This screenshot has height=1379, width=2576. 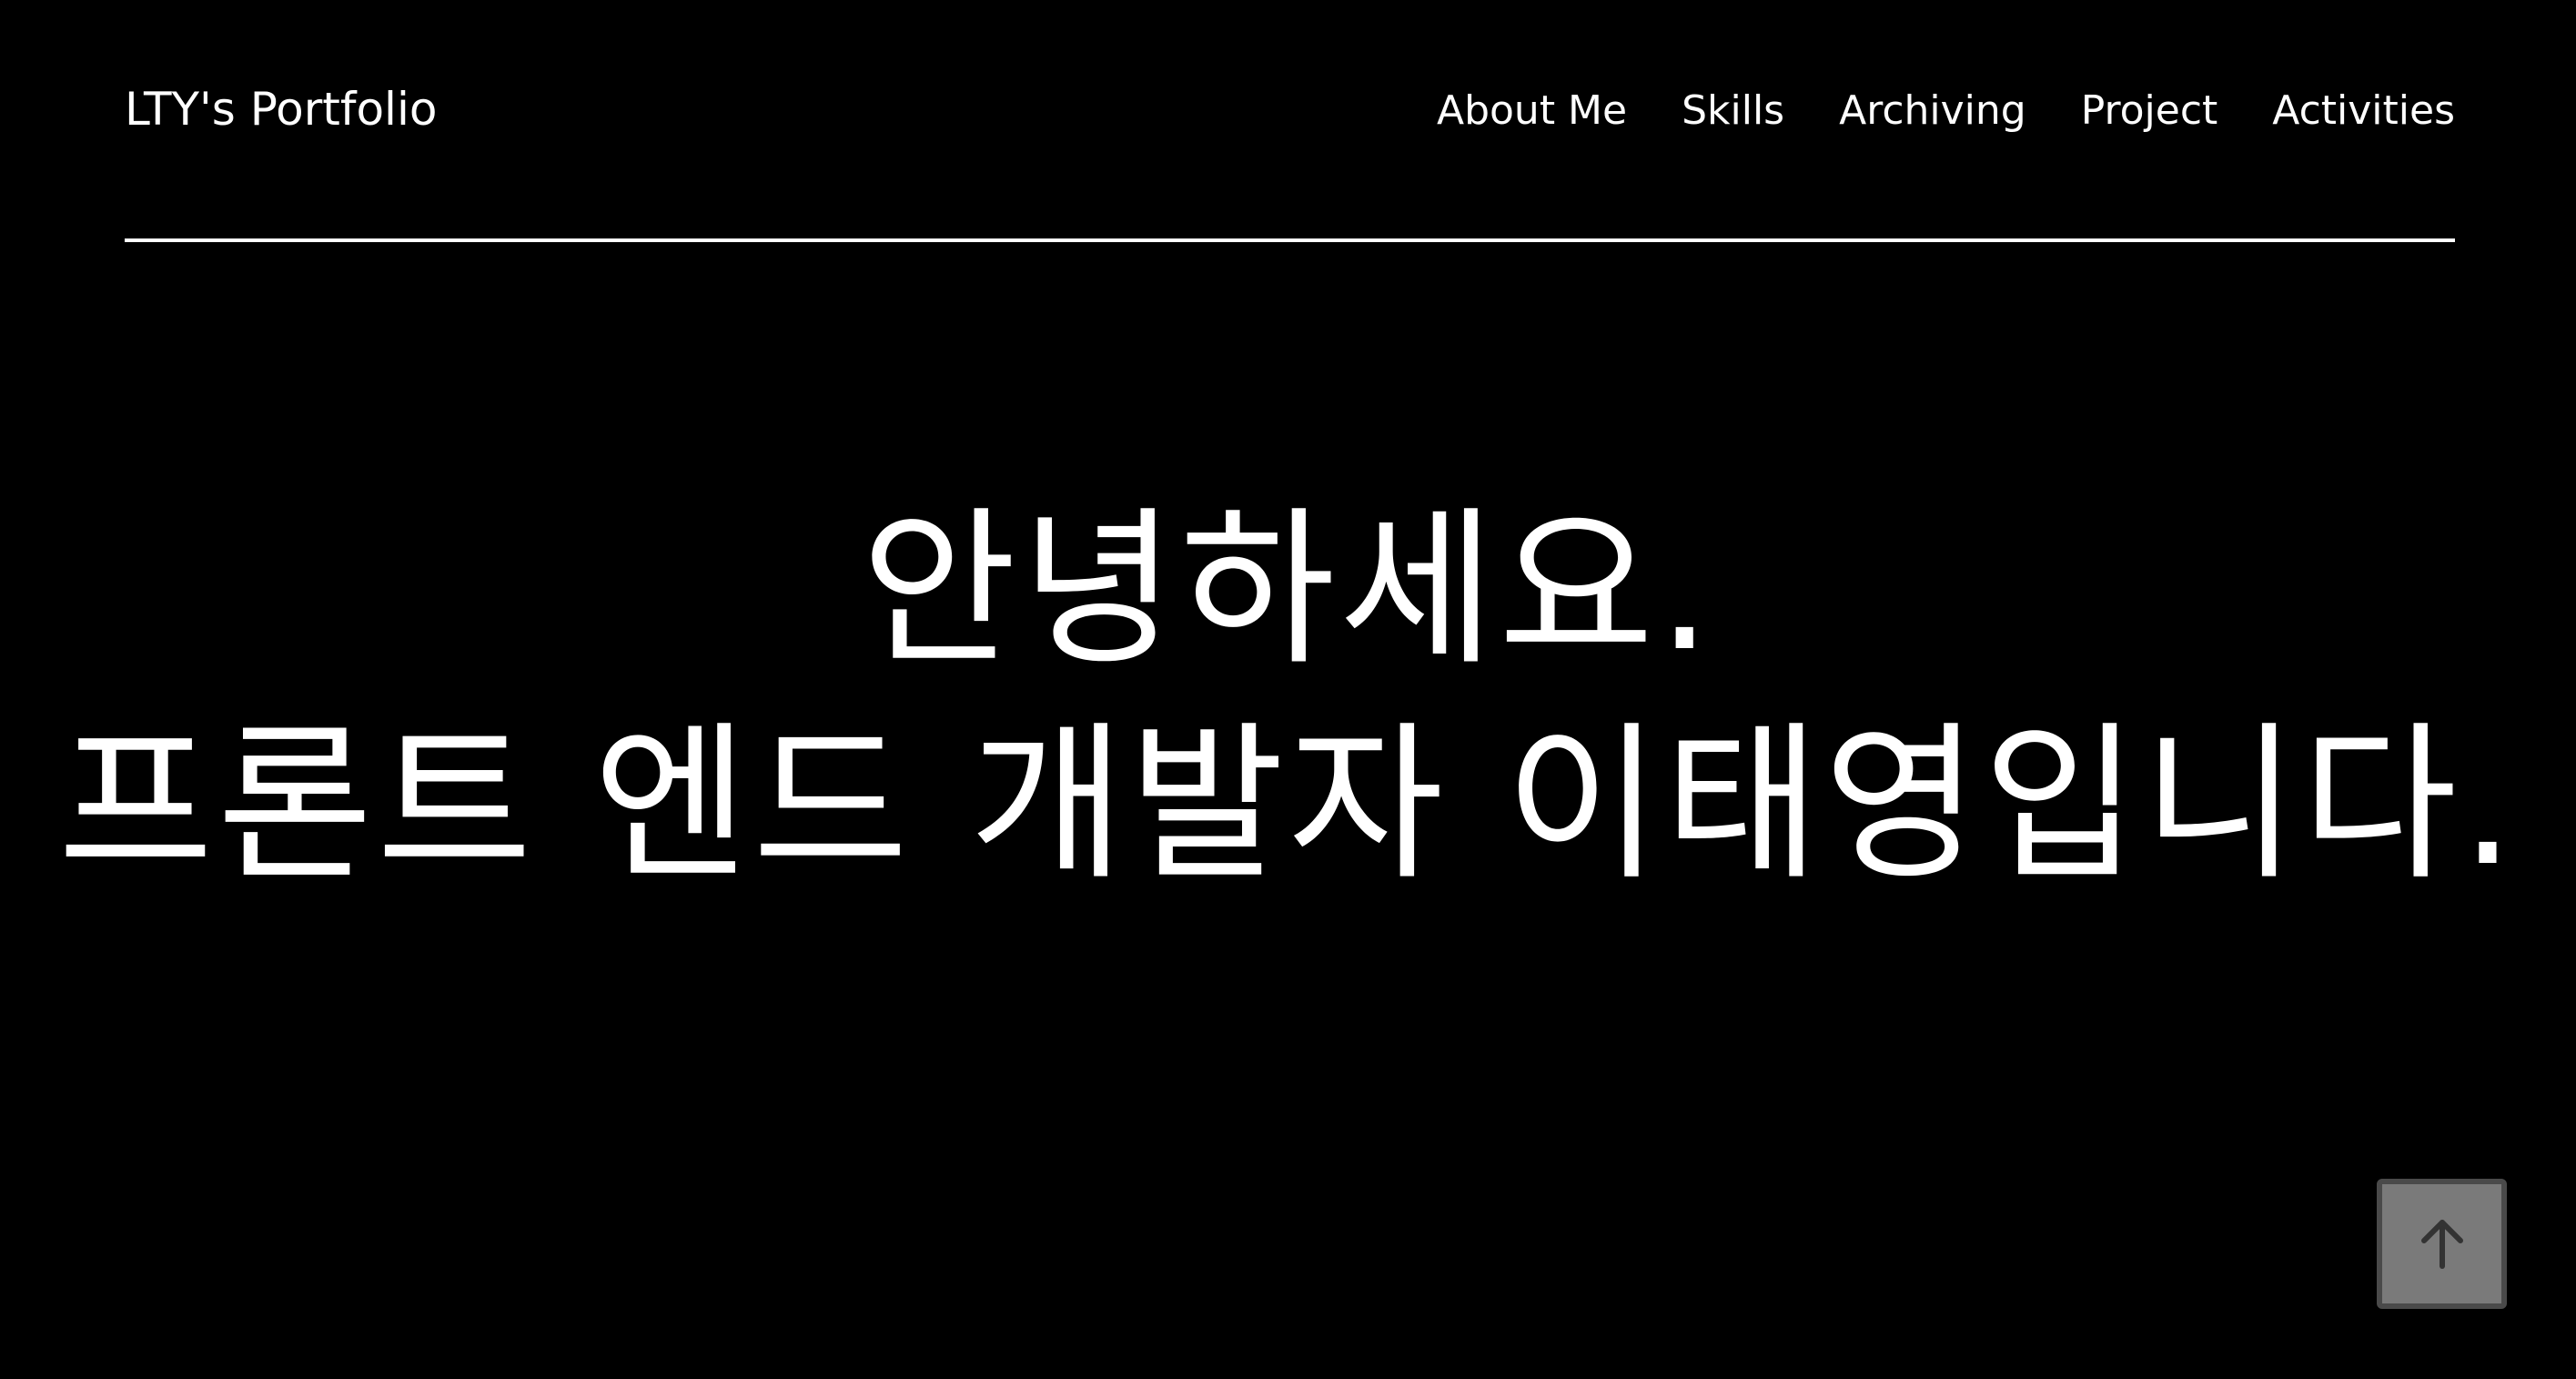 What do you see at coordinates (2149, 111) in the screenshot?
I see `nav-project: Project` at bounding box center [2149, 111].